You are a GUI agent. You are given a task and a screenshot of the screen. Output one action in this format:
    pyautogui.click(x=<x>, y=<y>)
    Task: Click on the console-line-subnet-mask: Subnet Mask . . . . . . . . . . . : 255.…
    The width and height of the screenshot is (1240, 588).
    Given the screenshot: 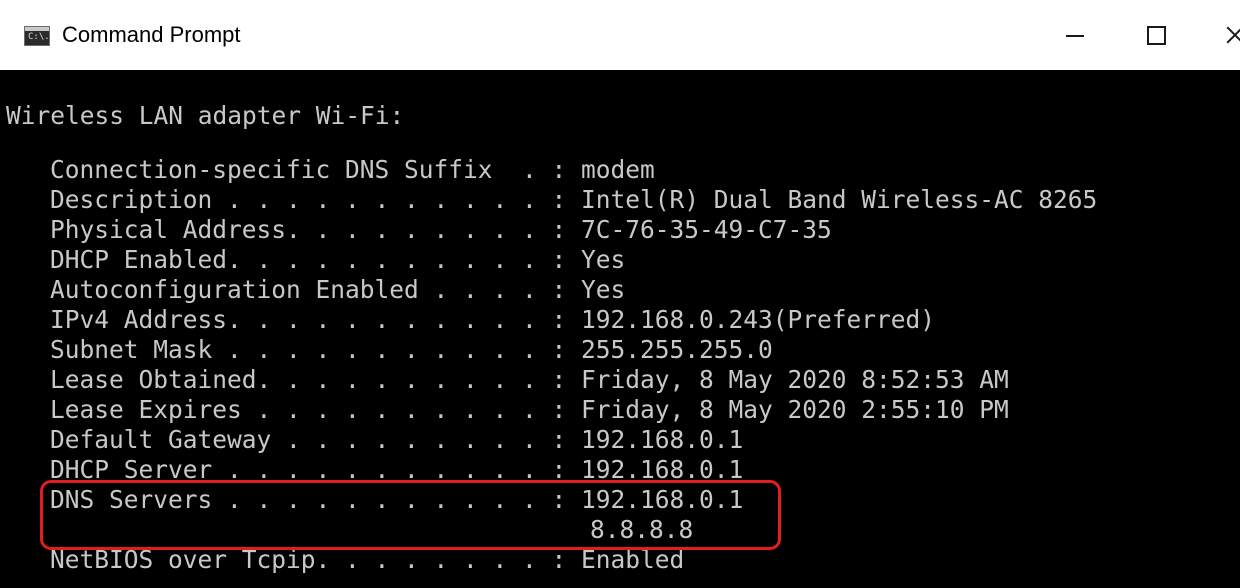 What is the action you would take?
    pyautogui.click(x=411, y=349)
    